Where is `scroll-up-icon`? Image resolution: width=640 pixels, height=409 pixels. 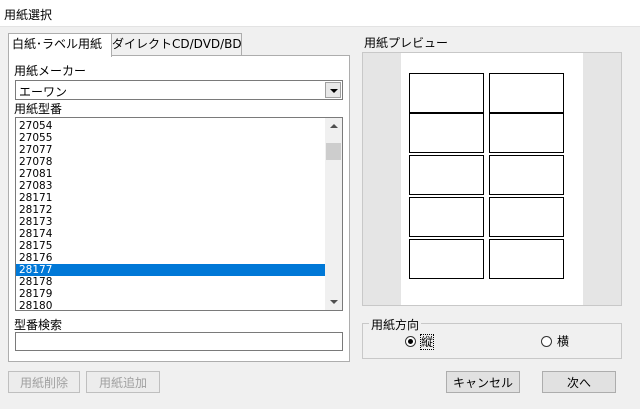
scroll-up-icon is located at coordinates (333, 126).